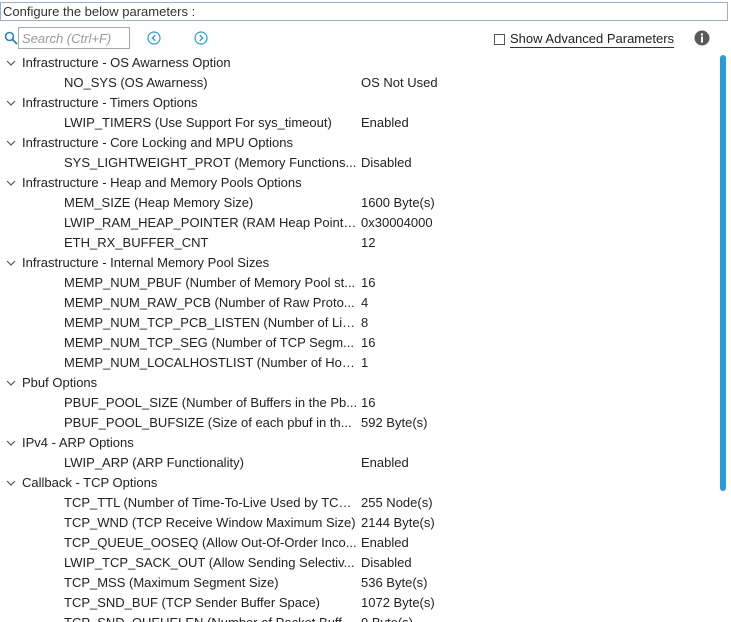  I want to click on parameter-value: 4, so click(364, 303).